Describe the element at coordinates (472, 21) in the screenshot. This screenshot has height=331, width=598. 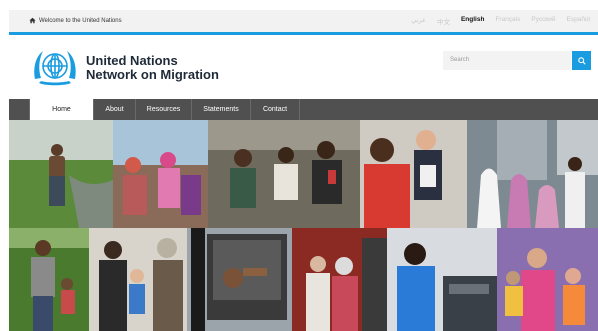
I see `lang-english: English` at that location.